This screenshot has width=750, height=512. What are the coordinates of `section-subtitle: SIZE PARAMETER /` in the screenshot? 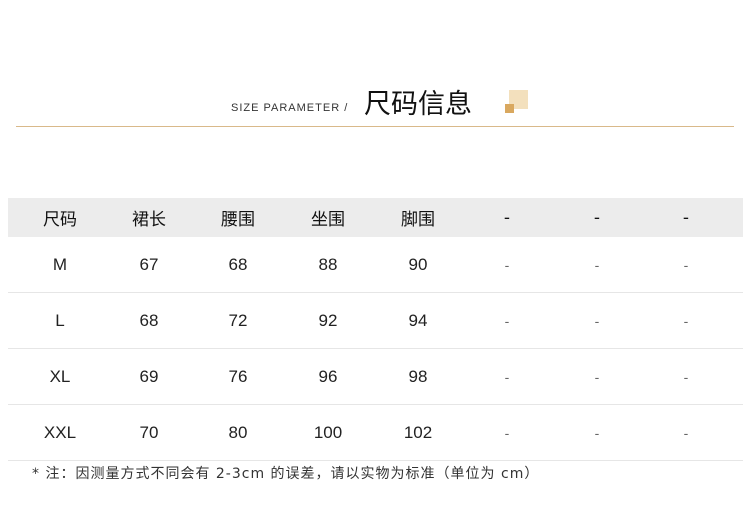 It's located at (290, 108).